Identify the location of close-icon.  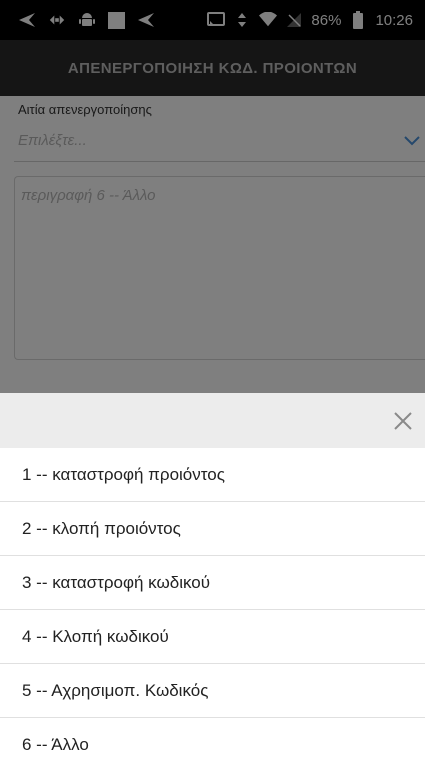
(403, 421).